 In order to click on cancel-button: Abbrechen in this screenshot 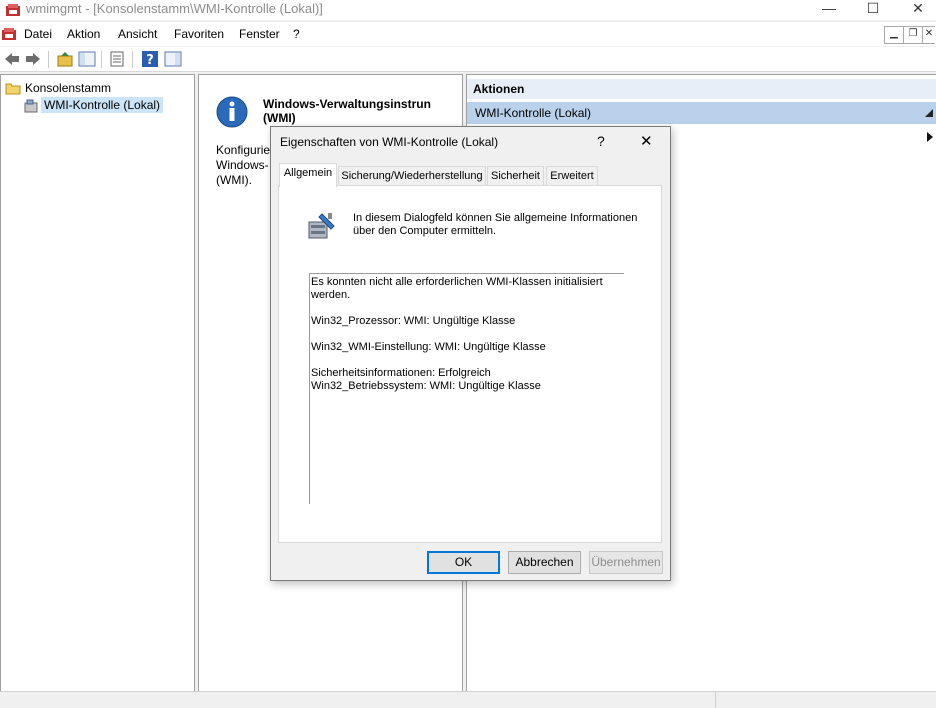, I will do `click(544, 562)`.